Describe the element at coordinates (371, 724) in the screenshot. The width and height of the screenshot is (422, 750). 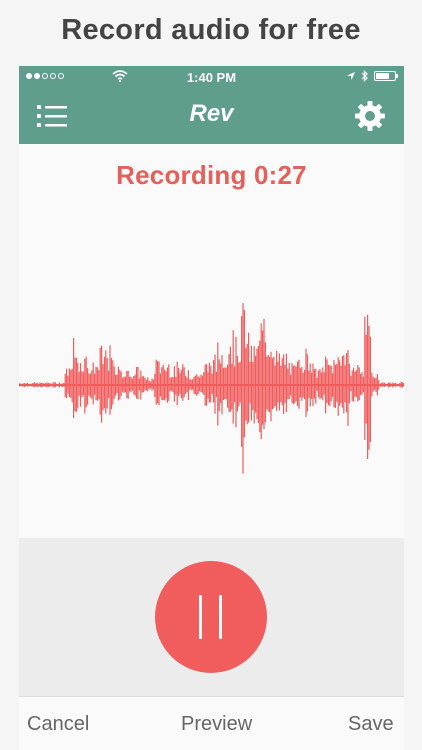
I see `save-button: Save` at that location.